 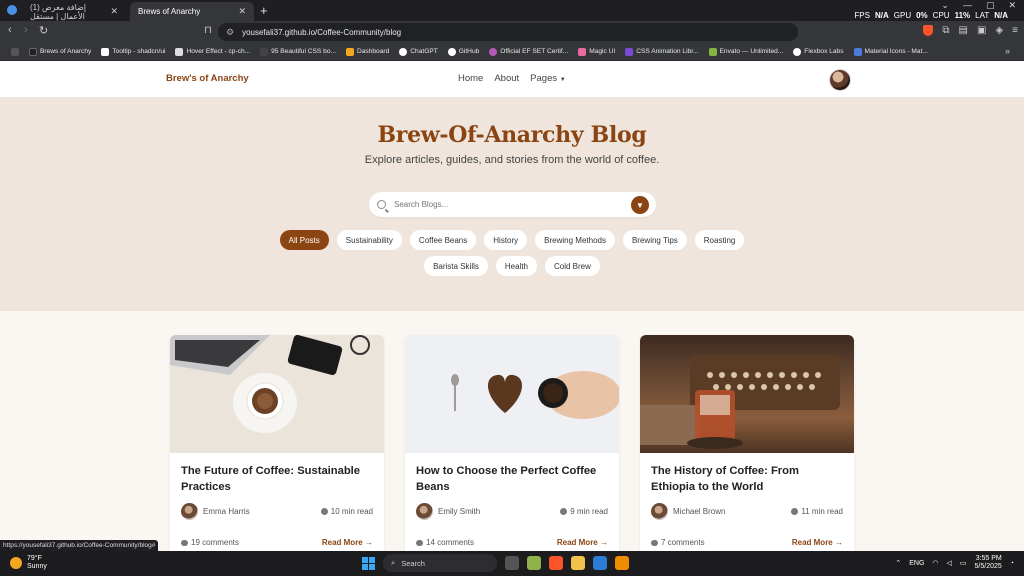 What do you see at coordinates (304, 240) in the screenshot?
I see `category-chip-all-posts: All Posts` at bounding box center [304, 240].